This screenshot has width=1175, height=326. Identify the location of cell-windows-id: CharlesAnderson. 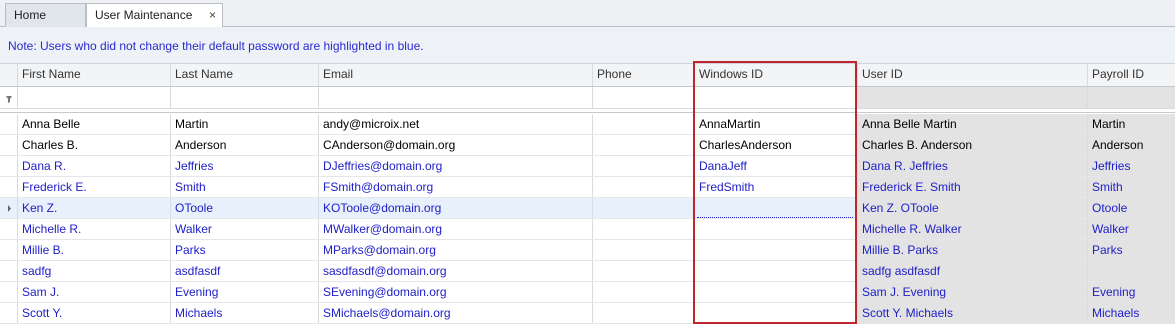
(776, 145).